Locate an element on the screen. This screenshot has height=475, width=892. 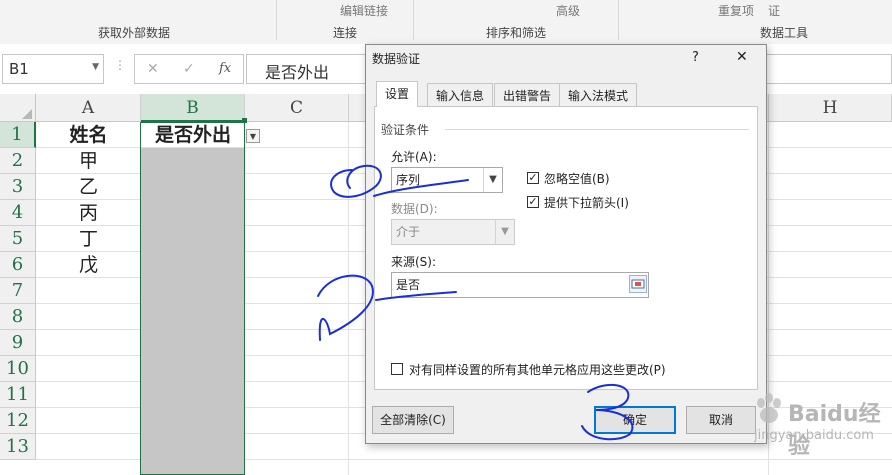
row-header-13: 13 is located at coordinates (18, 447).